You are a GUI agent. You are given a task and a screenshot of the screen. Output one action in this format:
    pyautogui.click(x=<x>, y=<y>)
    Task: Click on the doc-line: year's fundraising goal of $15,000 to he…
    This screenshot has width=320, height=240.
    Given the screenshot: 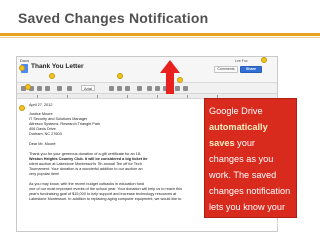 What is the action you would take?
    pyautogui.click(x=103, y=194)
    